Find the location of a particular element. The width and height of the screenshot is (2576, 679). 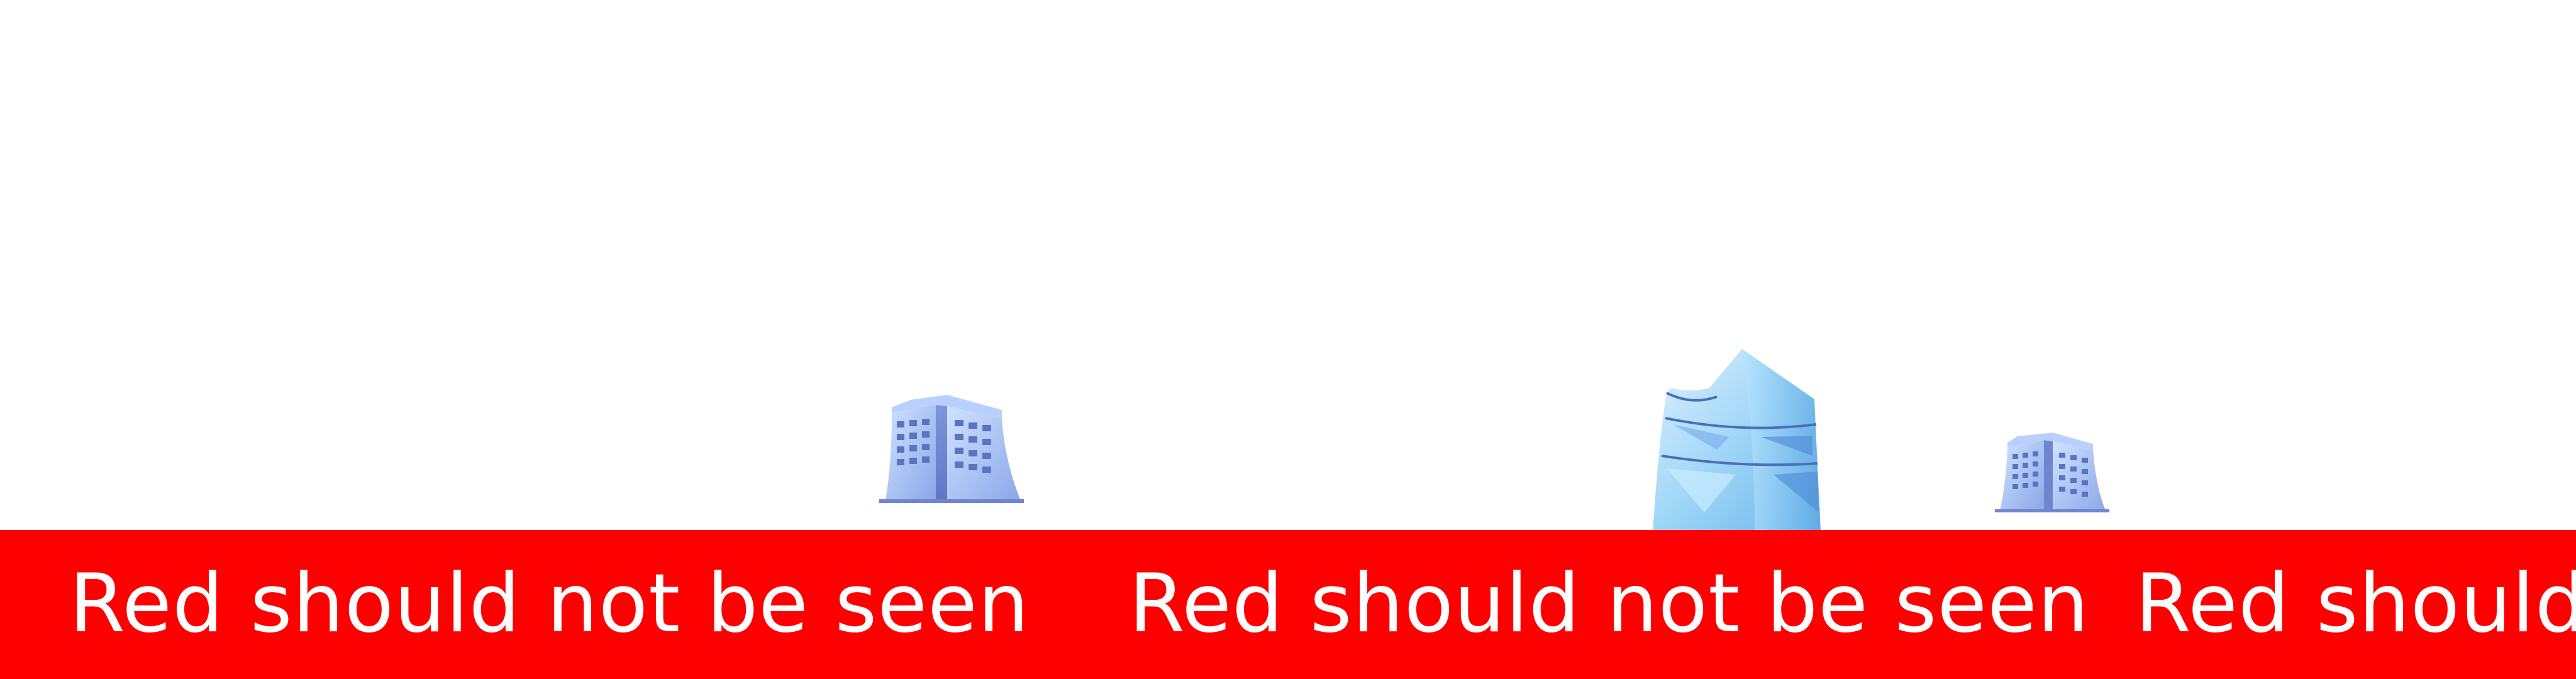

banner-text-1: Red should not be seen is located at coordinates (549, 604).